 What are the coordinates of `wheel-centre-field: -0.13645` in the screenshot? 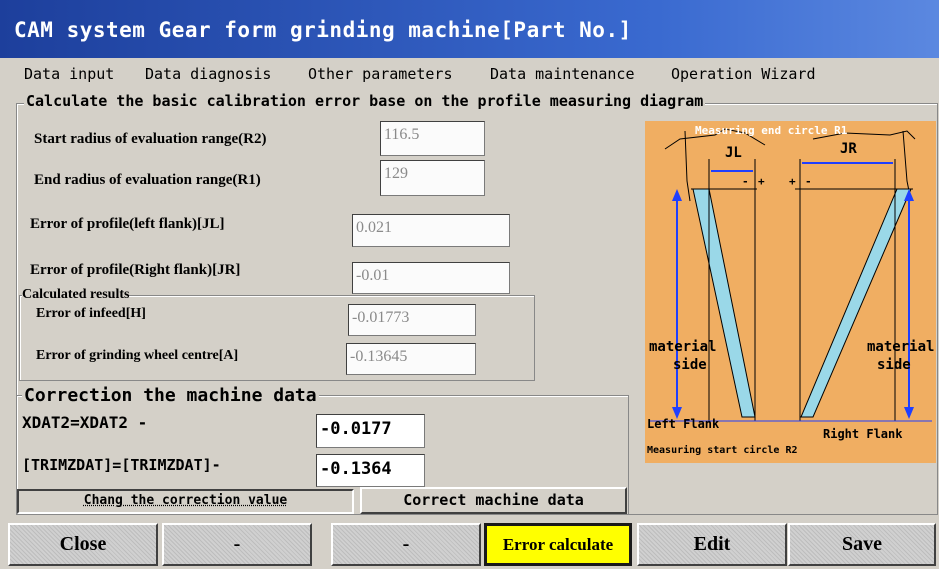 It's located at (411, 359).